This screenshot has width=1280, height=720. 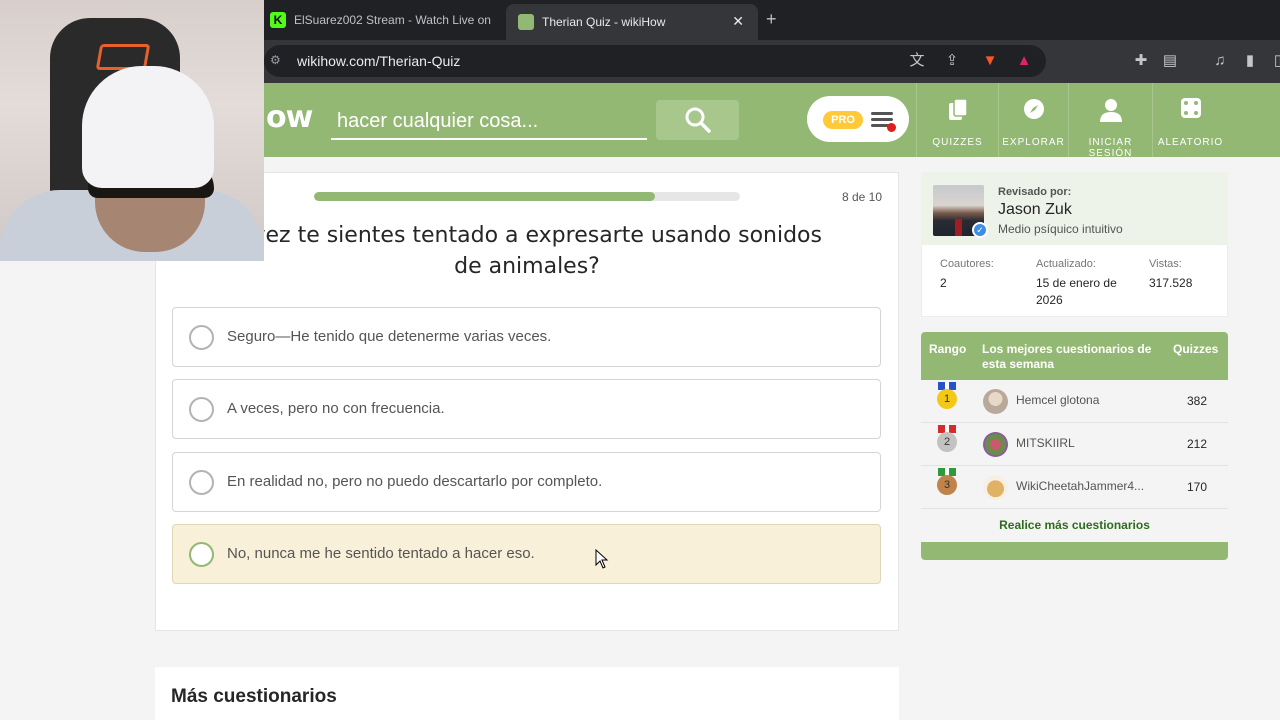 What do you see at coordinates (604, 22) in the screenshot?
I see `tab-title: Therian Quiz - wikiHow` at bounding box center [604, 22].